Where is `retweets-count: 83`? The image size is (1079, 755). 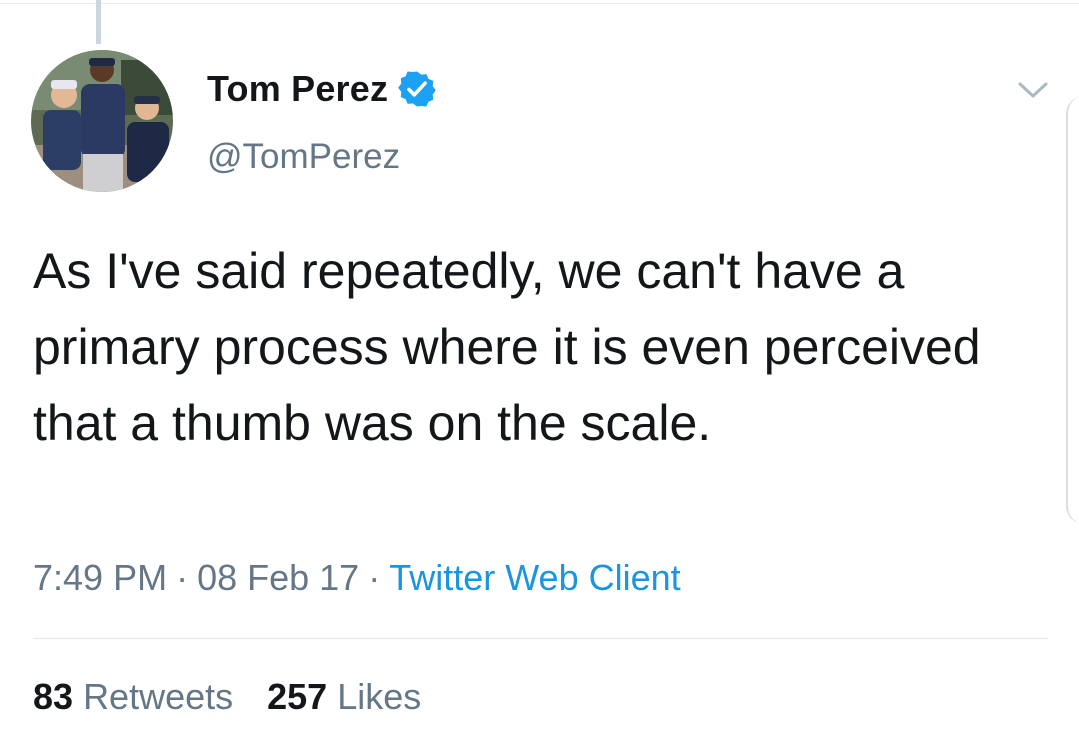
retweets-count: 83 is located at coordinates (53, 696).